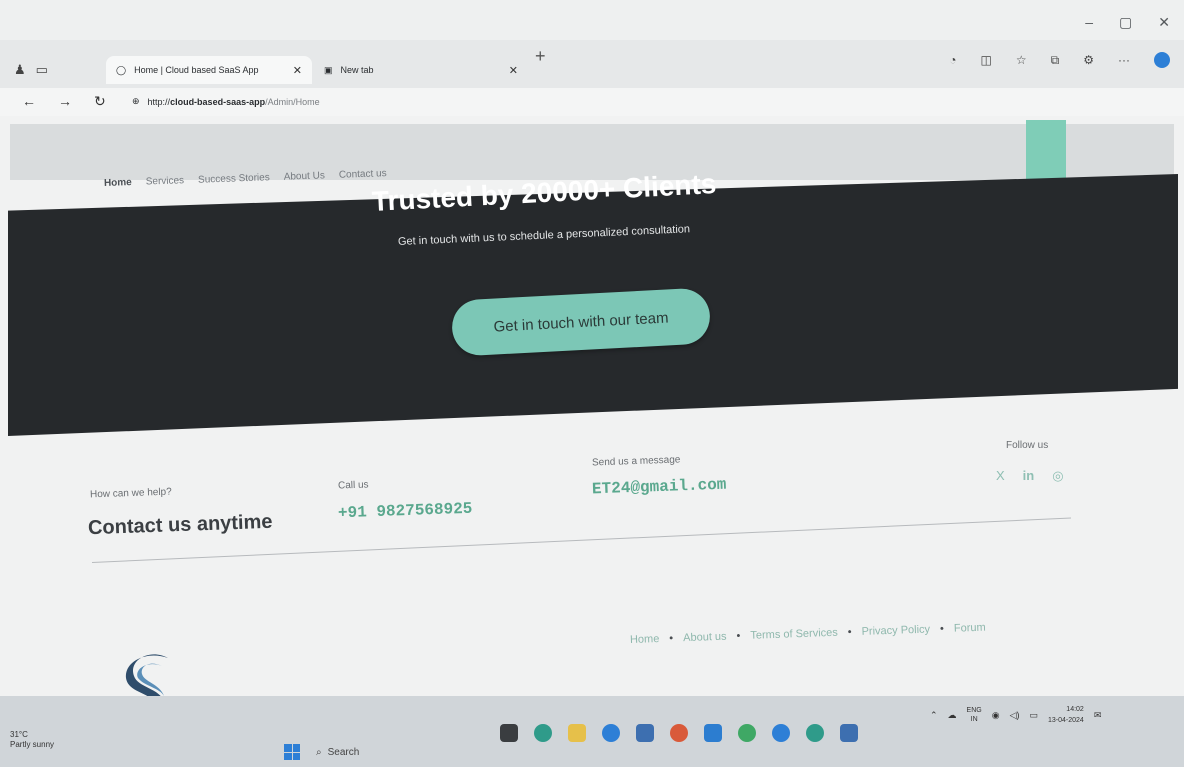 This screenshot has height=767, width=1184. Describe the element at coordinates (421, 70) in the screenshot. I see `tab-new: ▣ New tab ✕` at that location.